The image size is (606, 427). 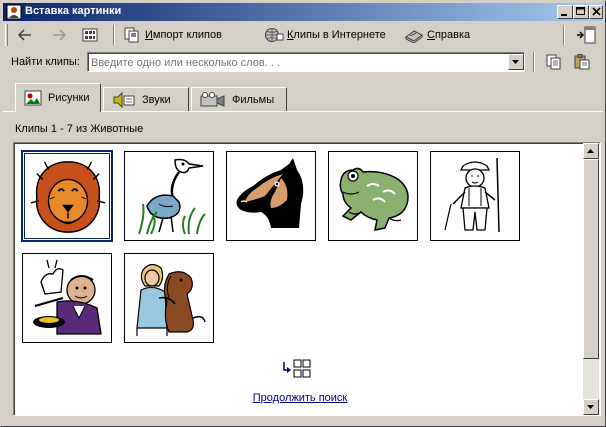 I want to click on view-button, so click(x=91, y=35).